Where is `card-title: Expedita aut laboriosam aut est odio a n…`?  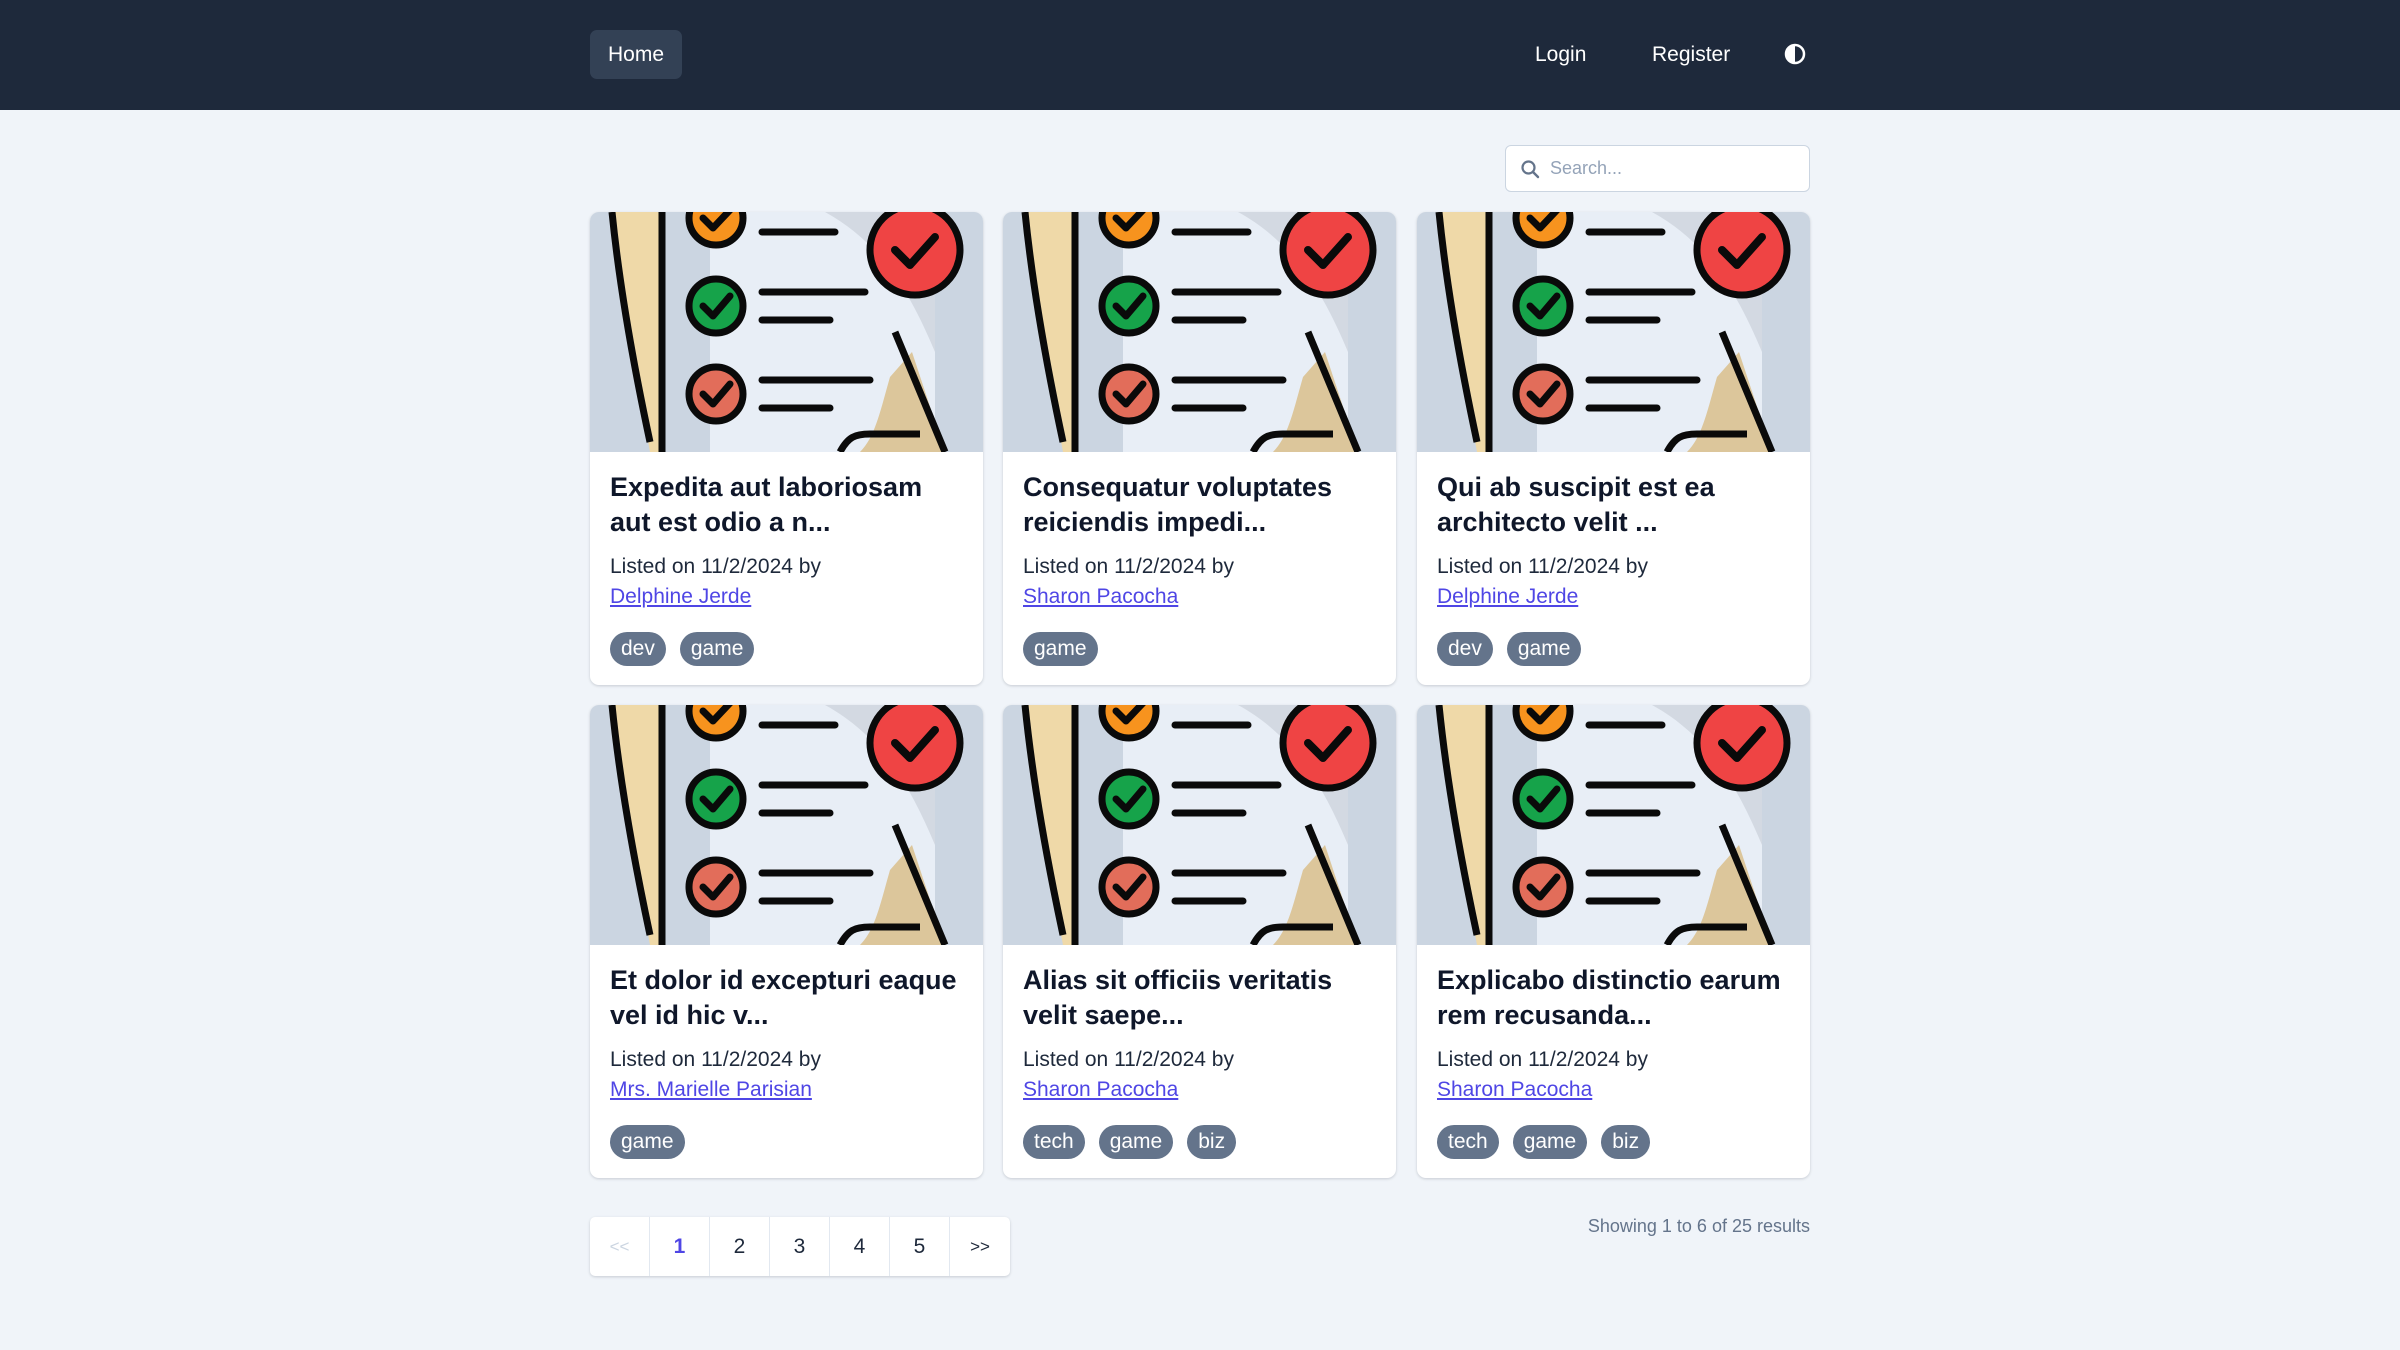
card-title: Expedita aut laboriosam aut est odio a n… is located at coordinates (790, 505).